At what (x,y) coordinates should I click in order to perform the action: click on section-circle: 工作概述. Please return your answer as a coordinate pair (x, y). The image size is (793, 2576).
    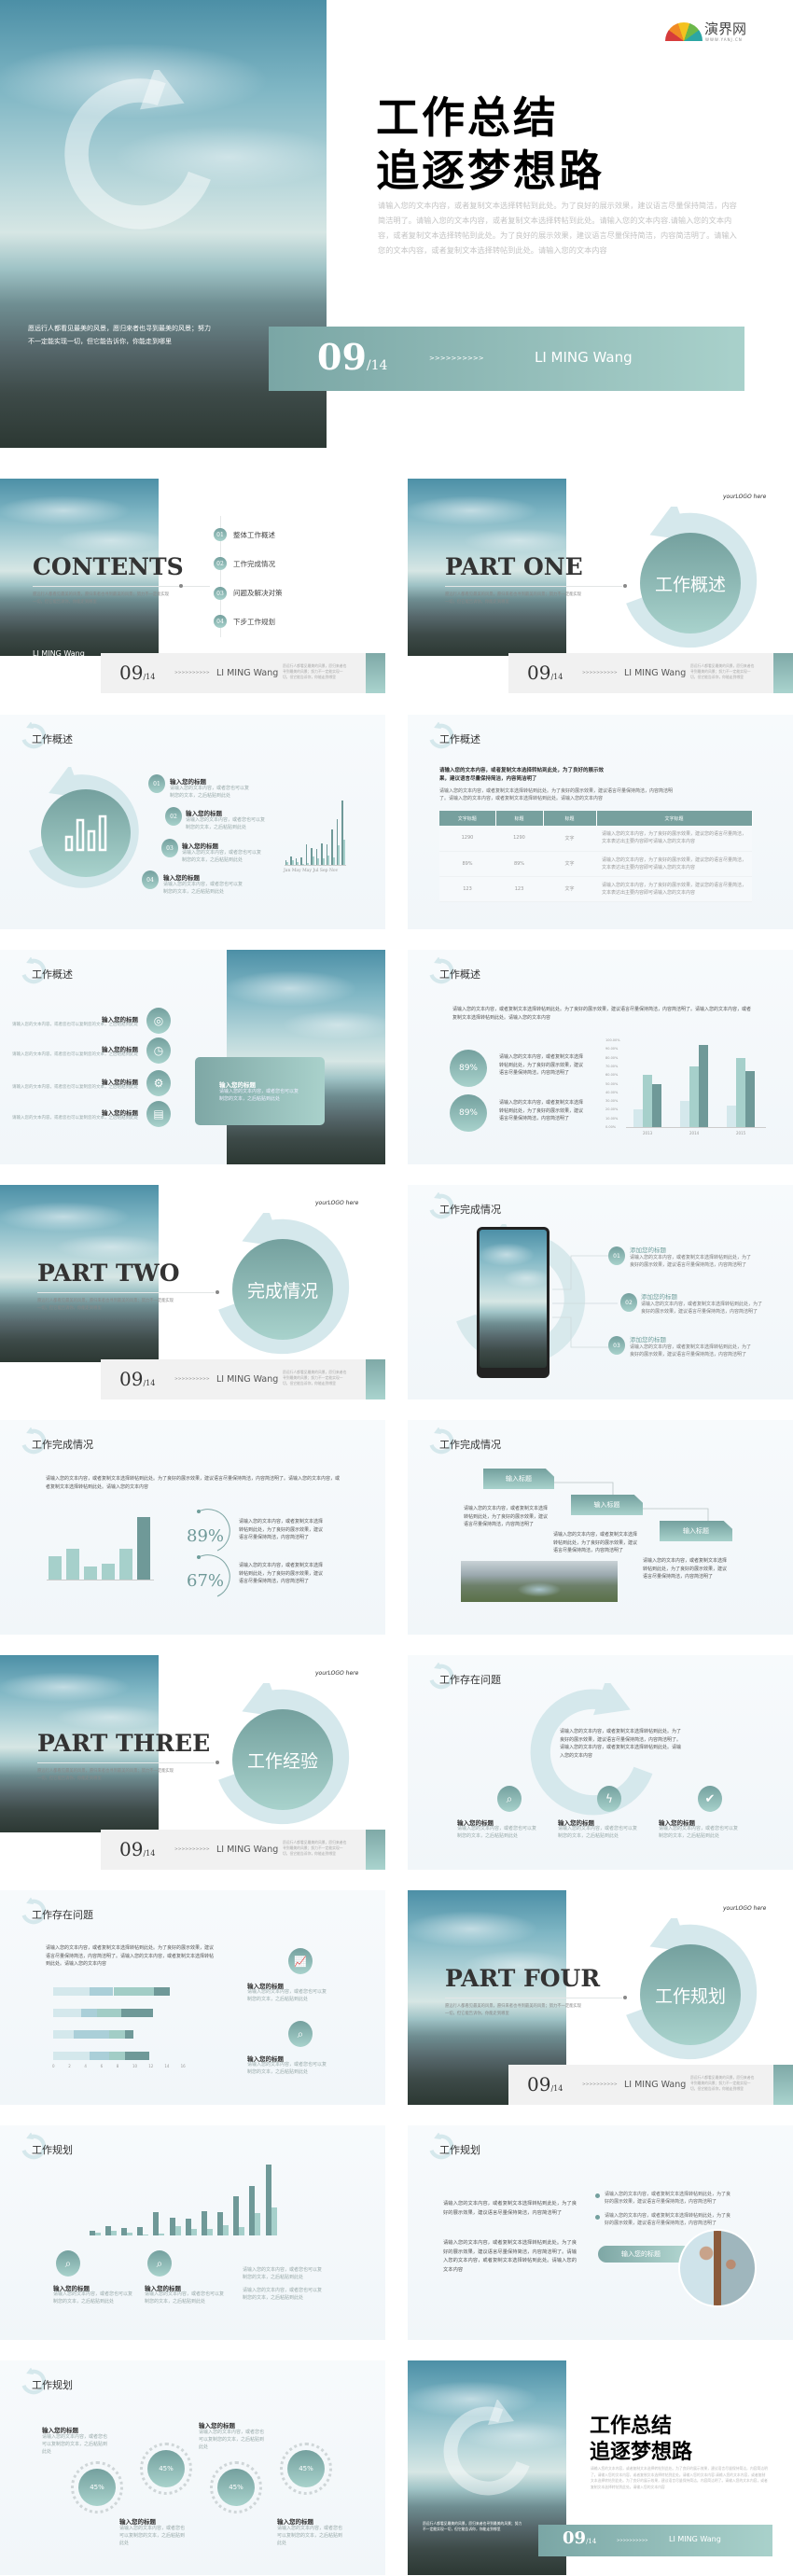
    Looking at the image, I should click on (690, 583).